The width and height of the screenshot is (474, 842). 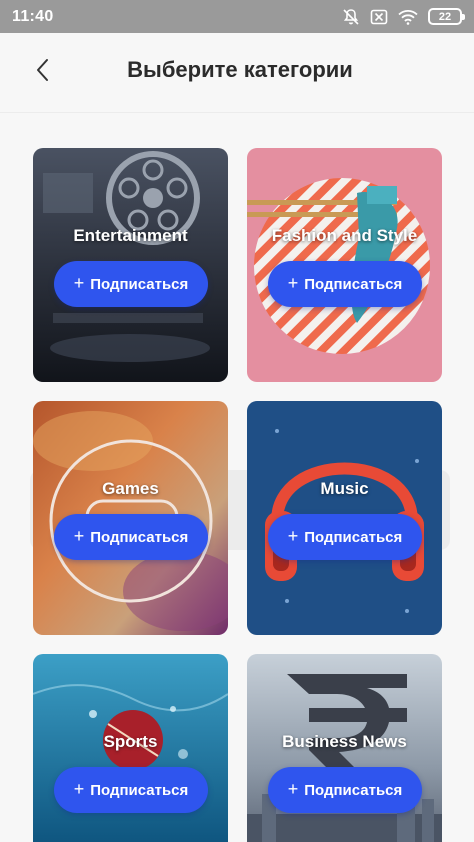 I want to click on header: Выберите категории, so click(x=237, y=73).